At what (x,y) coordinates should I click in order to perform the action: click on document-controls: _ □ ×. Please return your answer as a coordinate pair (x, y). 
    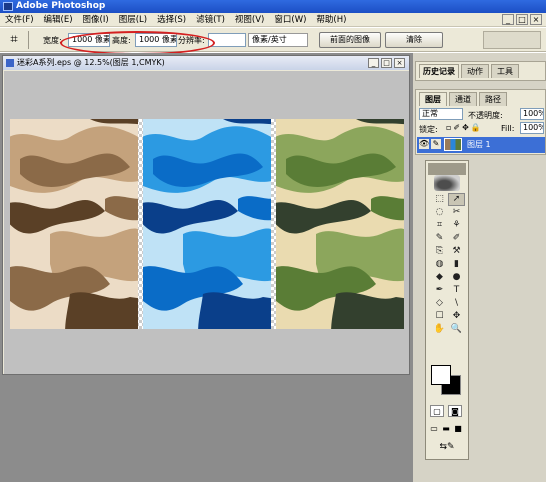
    Looking at the image, I should click on (386, 63).